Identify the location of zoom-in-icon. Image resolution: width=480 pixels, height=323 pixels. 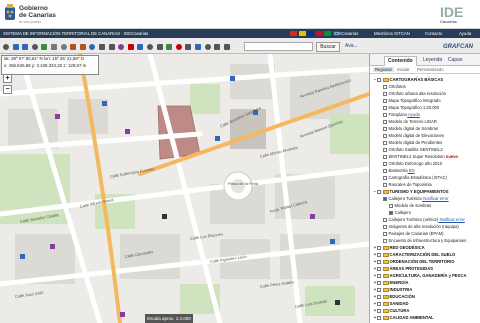
(15, 47).